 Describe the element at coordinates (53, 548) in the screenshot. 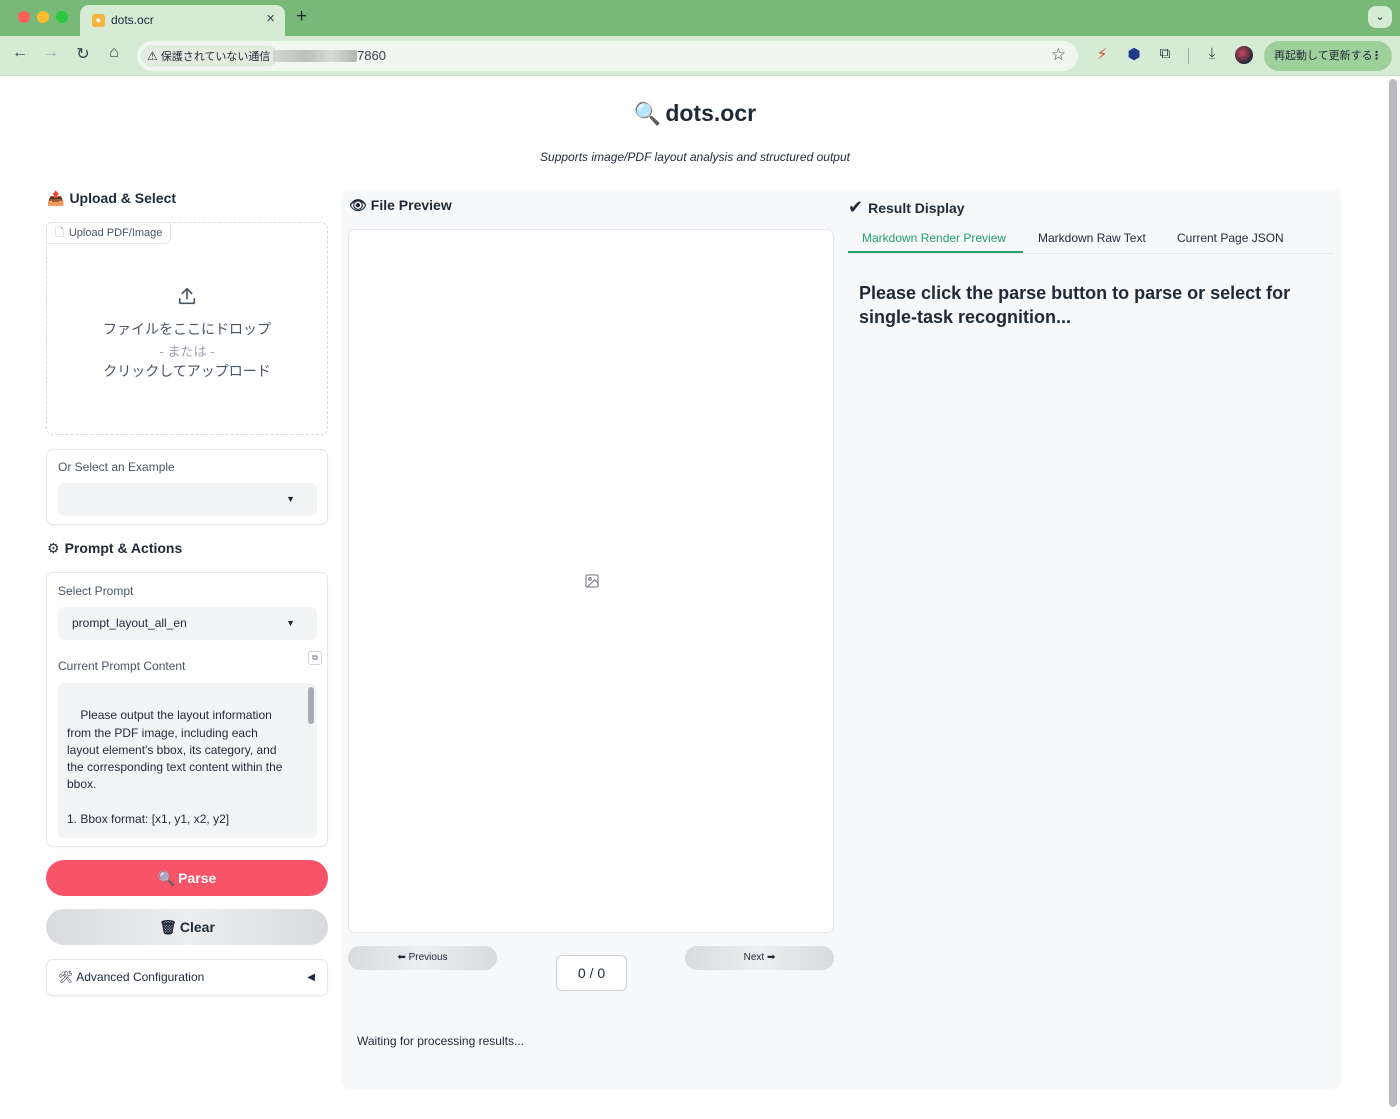

I see `gear-icon: ⚙` at that location.